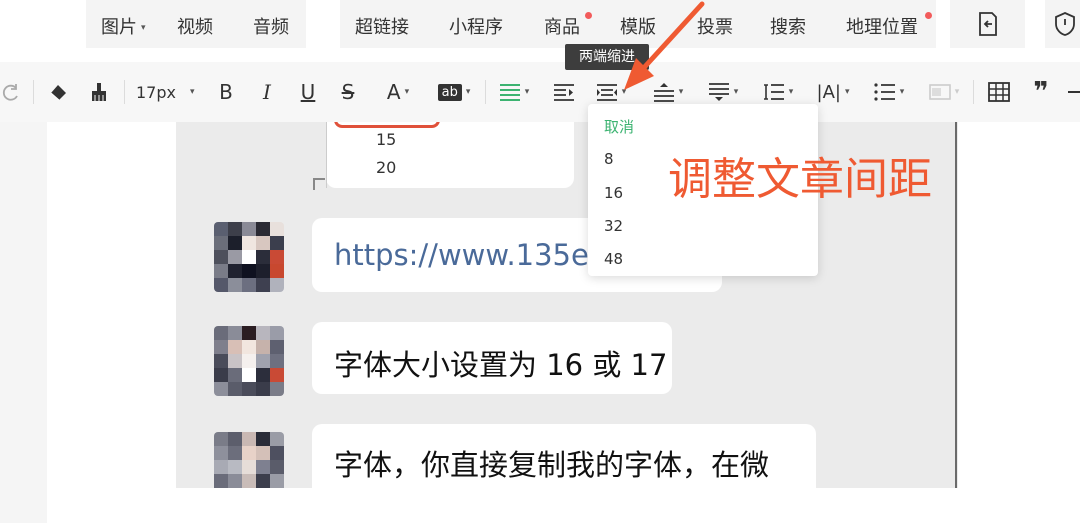 The width and height of the screenshot is (1080, 523). I want to click on horizontal-rule-icon, so click(1074, 92).